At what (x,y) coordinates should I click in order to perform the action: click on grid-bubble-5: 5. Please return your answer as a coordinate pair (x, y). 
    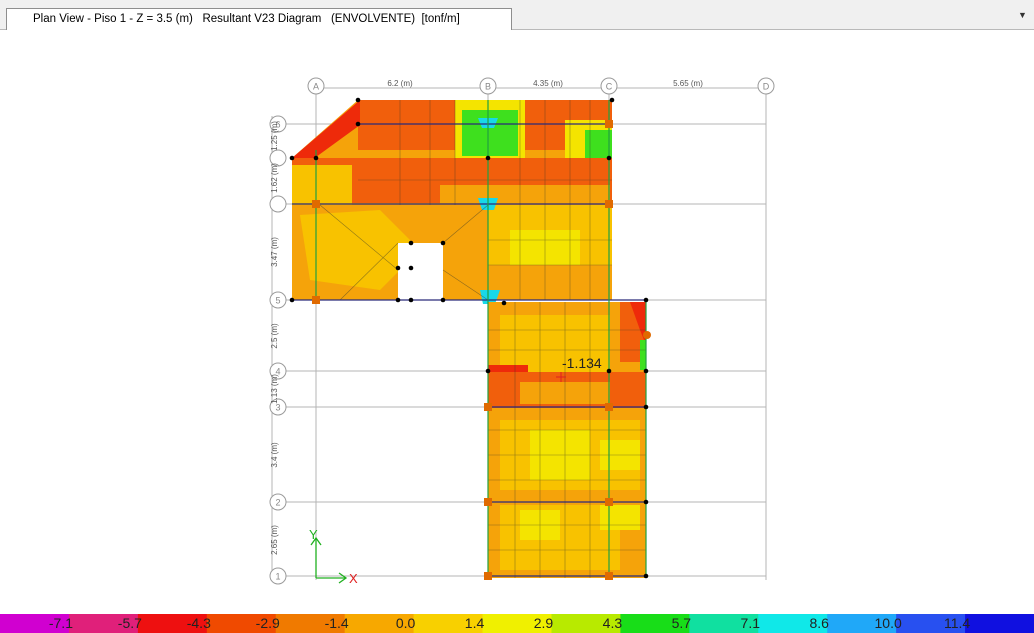
    Looking at the image, I should click on (278, 300).